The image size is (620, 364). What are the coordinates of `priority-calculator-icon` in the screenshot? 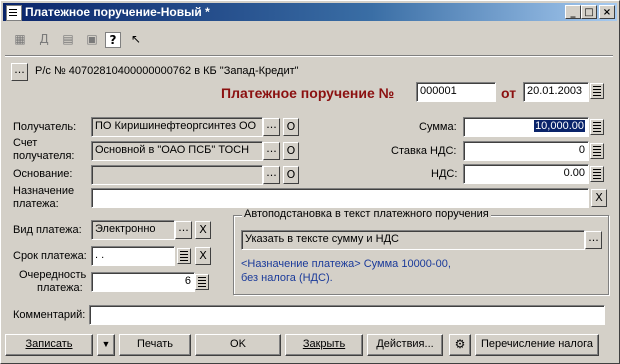 It's located at (202, 282).